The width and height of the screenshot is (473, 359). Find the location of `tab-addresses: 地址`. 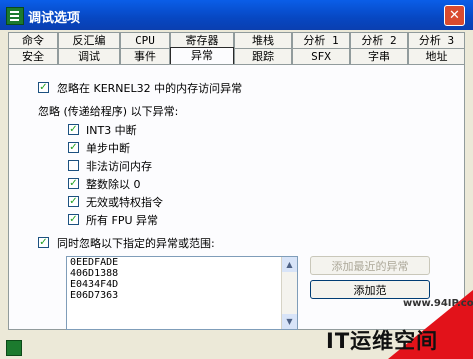

tab-addresses: 地址 is located at coordinates (436, 56).